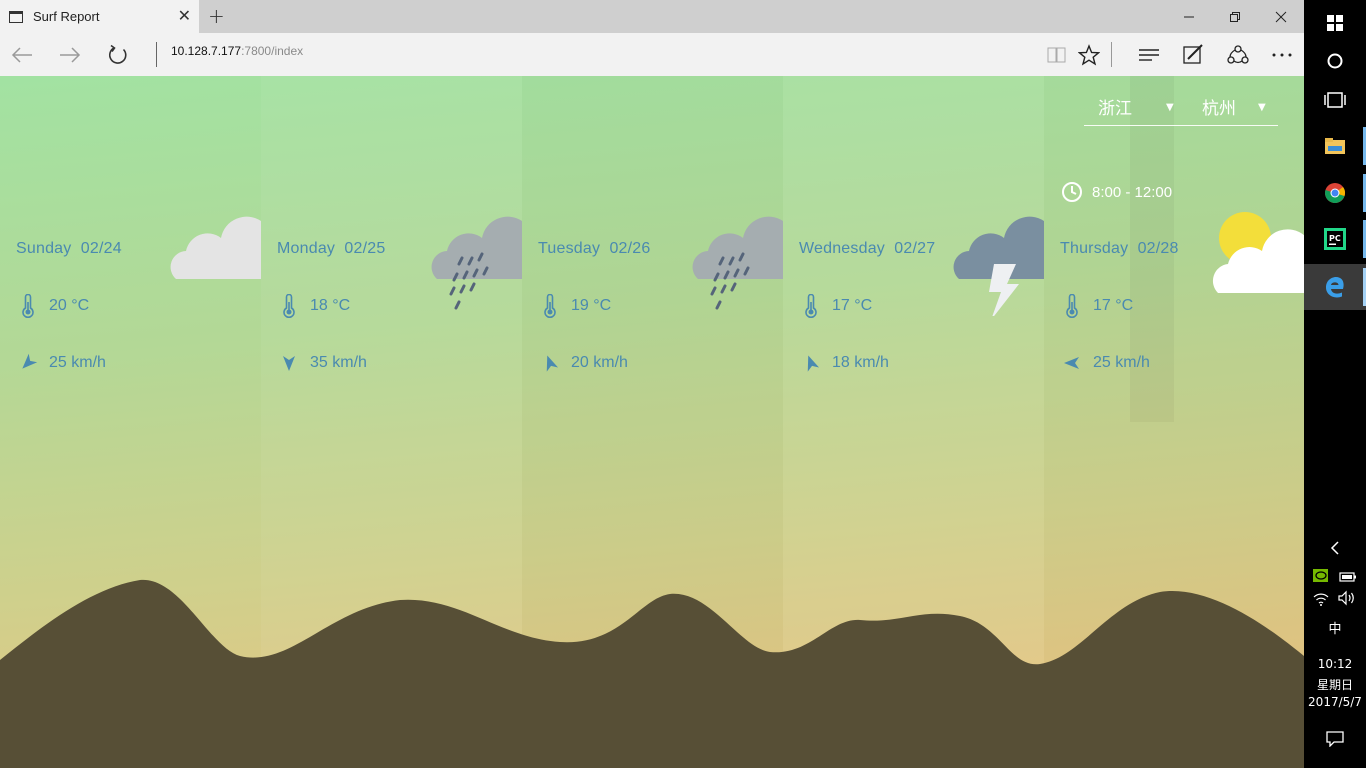 The width and height of the screenshot is (1366, 768). What do you see at coordinates (331, 248) in the screenshot?
I see `forecast-day-label: Monday 02/25` at bounding box center [331, 248].